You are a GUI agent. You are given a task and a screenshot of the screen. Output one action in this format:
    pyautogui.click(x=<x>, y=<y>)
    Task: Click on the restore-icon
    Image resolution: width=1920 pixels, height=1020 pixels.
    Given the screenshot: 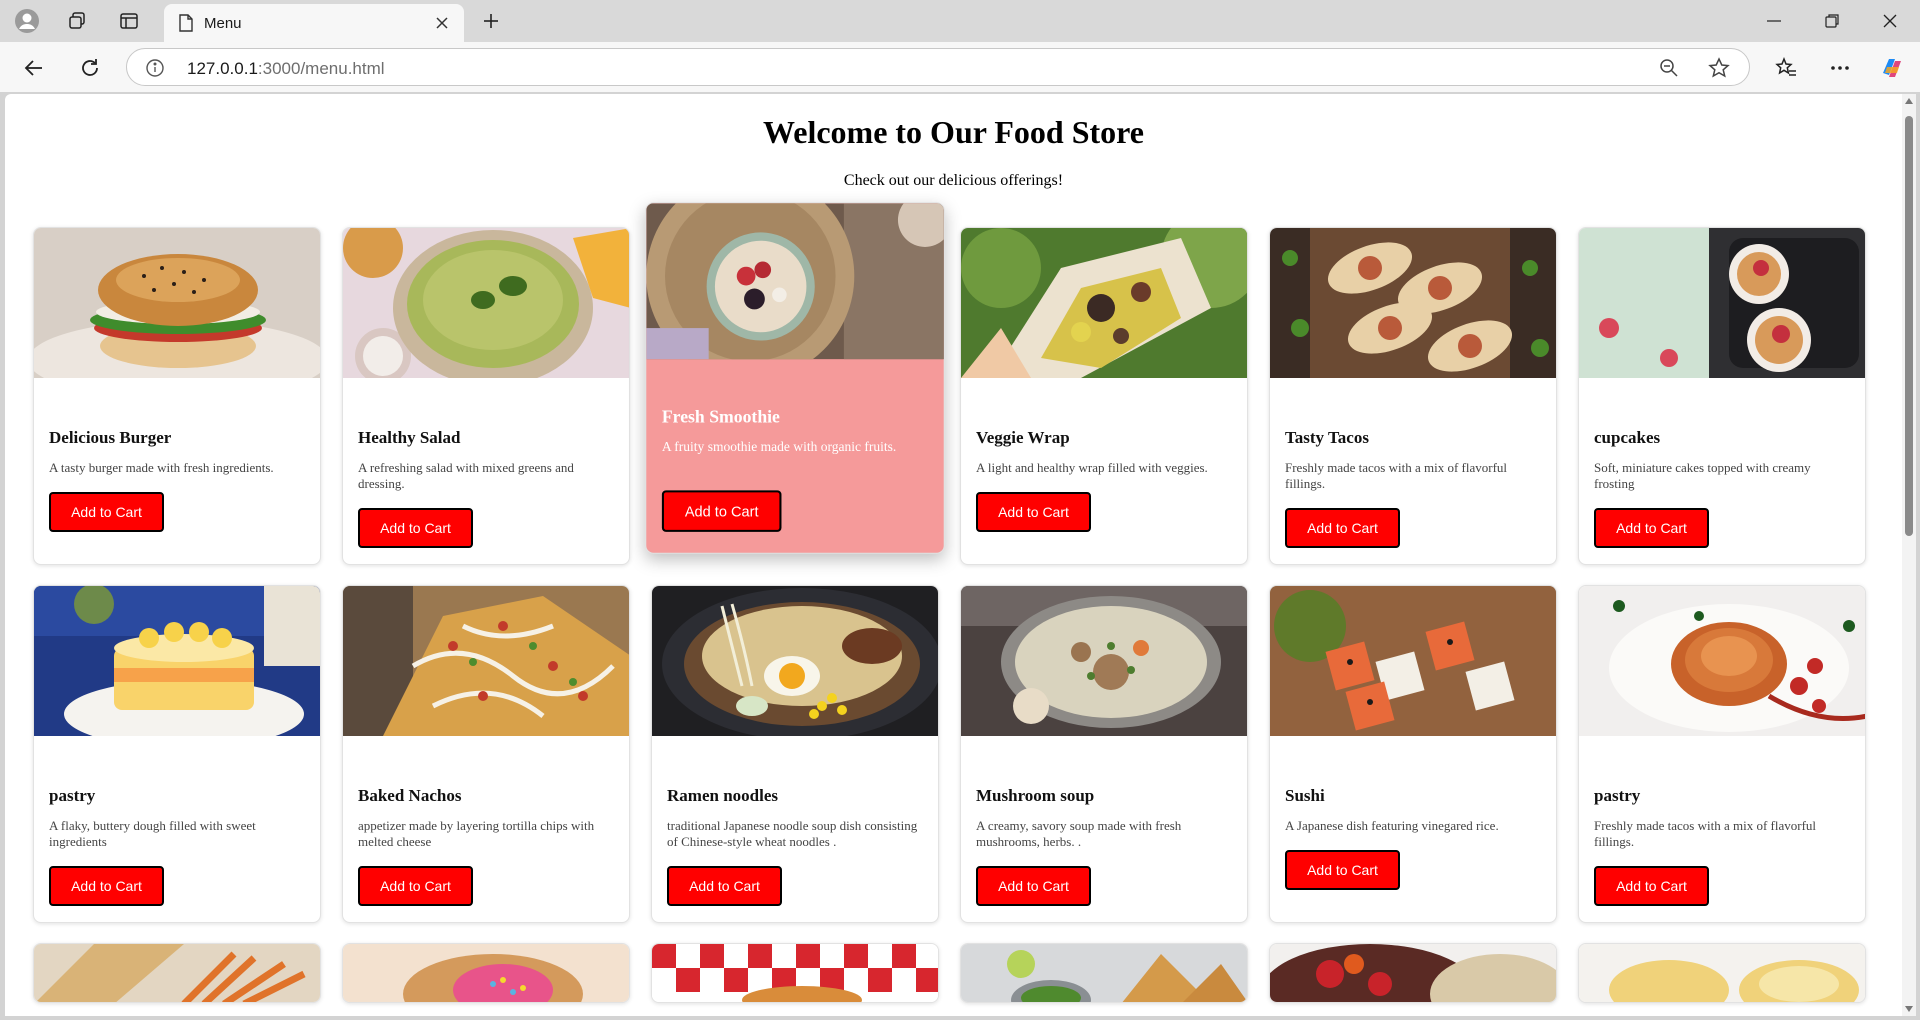 What is the action you would take?
    pyautogui.click(x=1832, y=21)
    